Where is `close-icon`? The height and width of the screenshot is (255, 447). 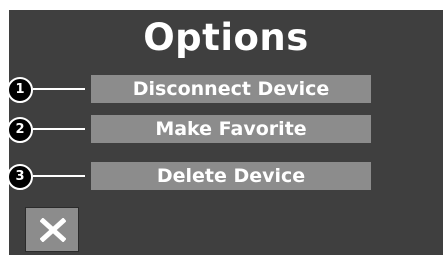 close-icon is located at coordinates (53, 230).